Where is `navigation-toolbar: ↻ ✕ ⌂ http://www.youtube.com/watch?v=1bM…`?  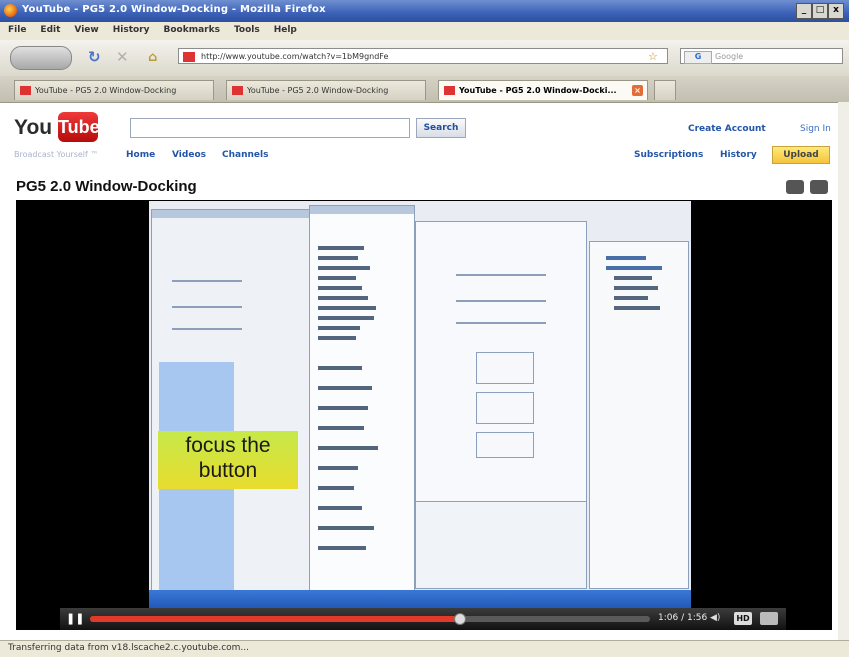
navigation-toolbar: ↻ ✕ ⌂ http://www.youtube.com/watch?v=1bM… is located at coordinates (424, 58).